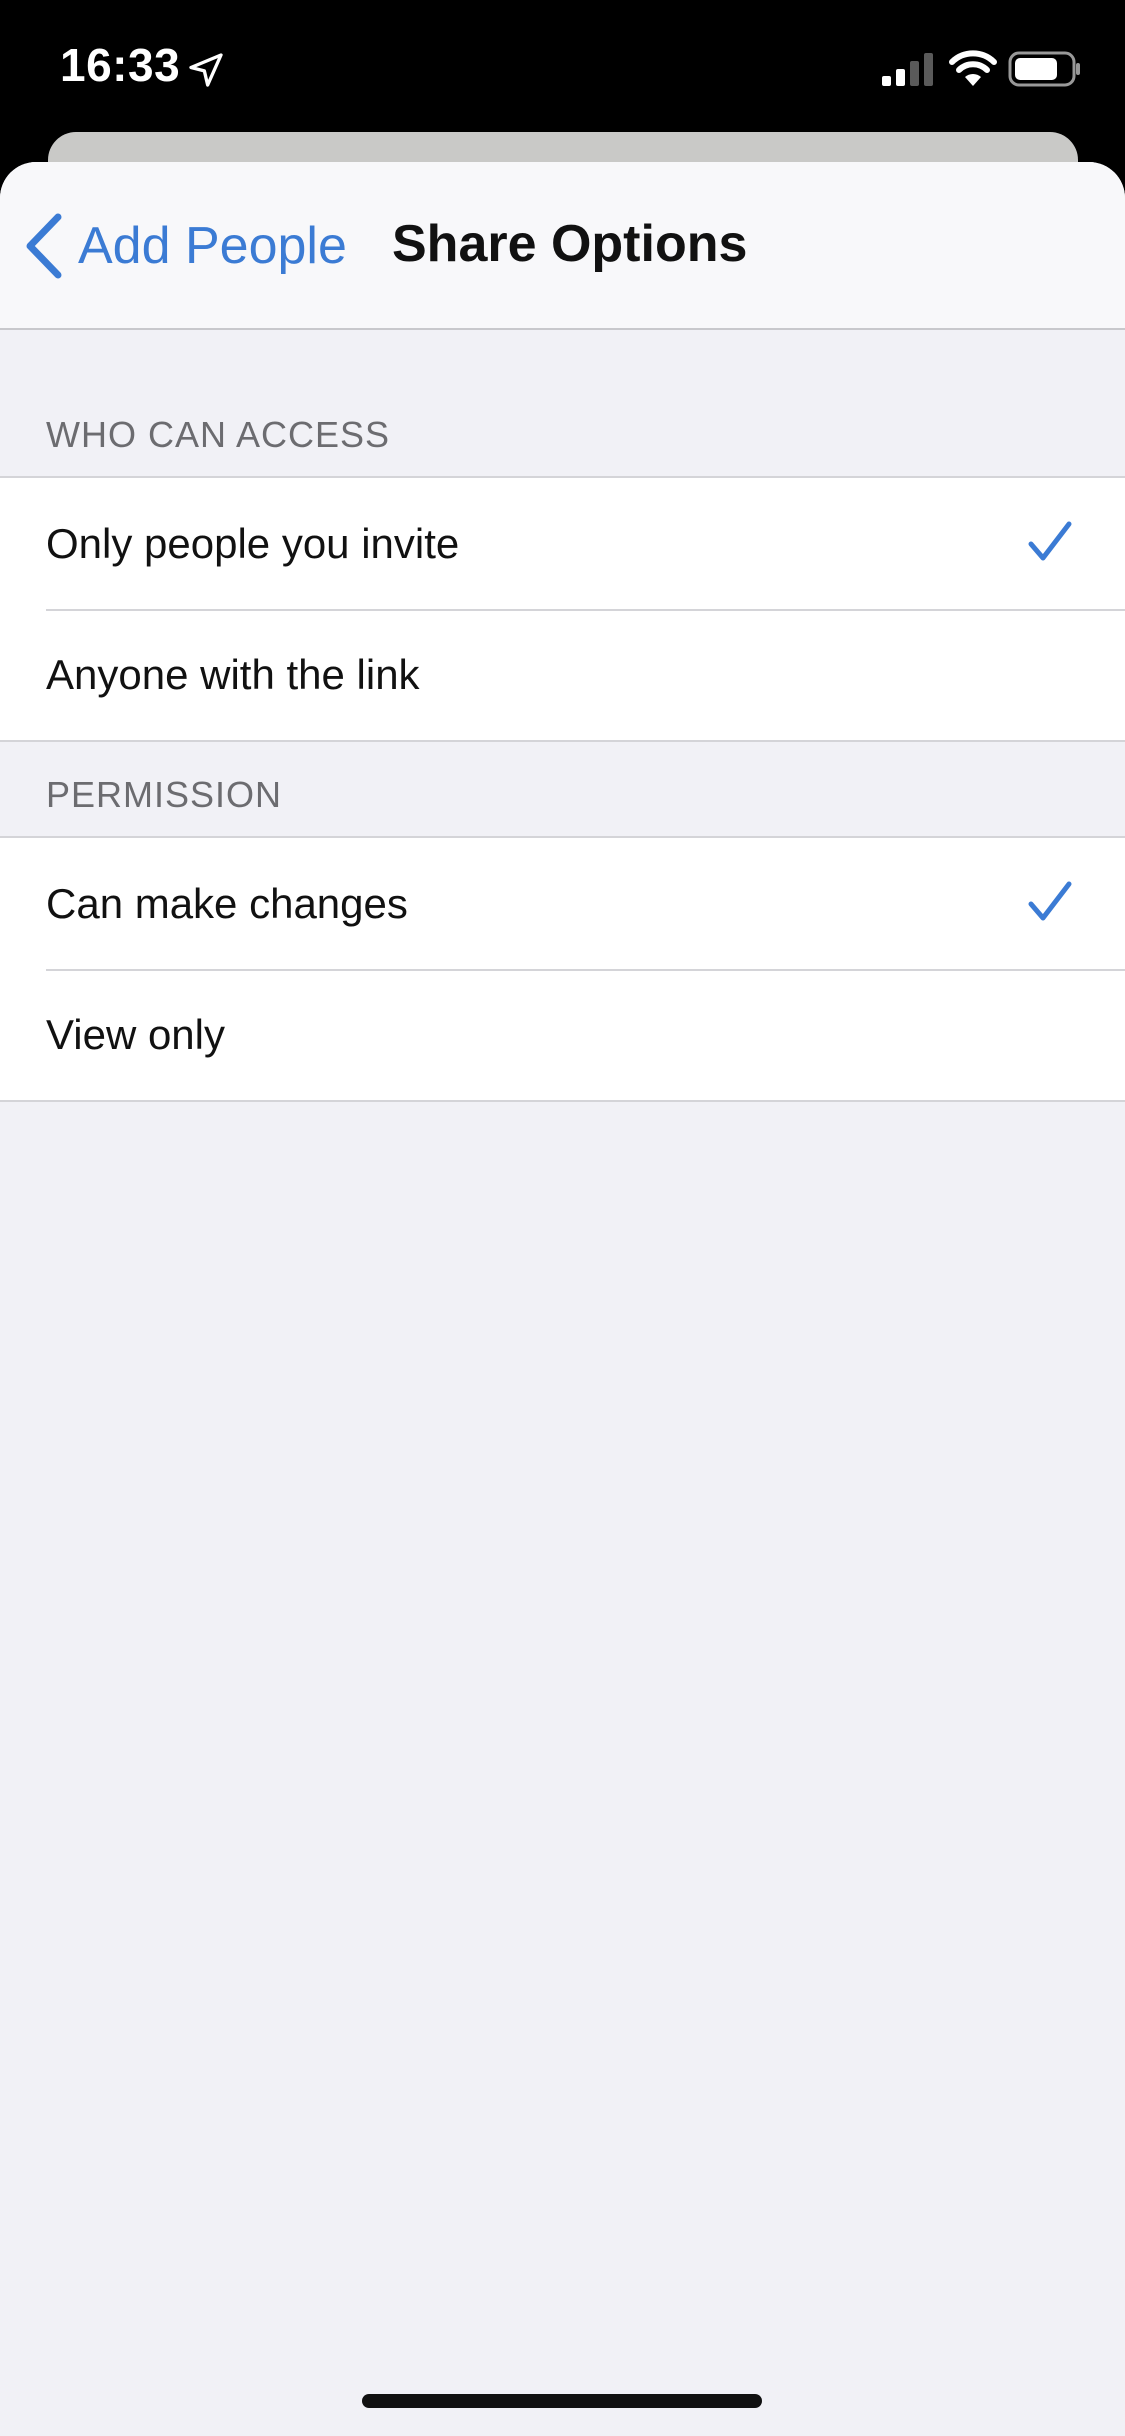  I want to click on navigation-bar: Add People Share Options, so click(562, 246).